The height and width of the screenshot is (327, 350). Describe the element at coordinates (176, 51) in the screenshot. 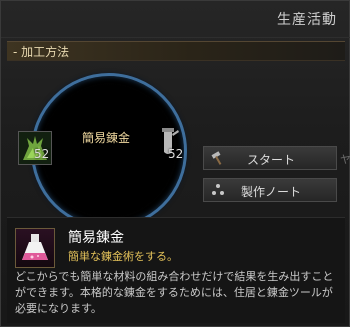

I see `section-header: - 加工方法` at that location.